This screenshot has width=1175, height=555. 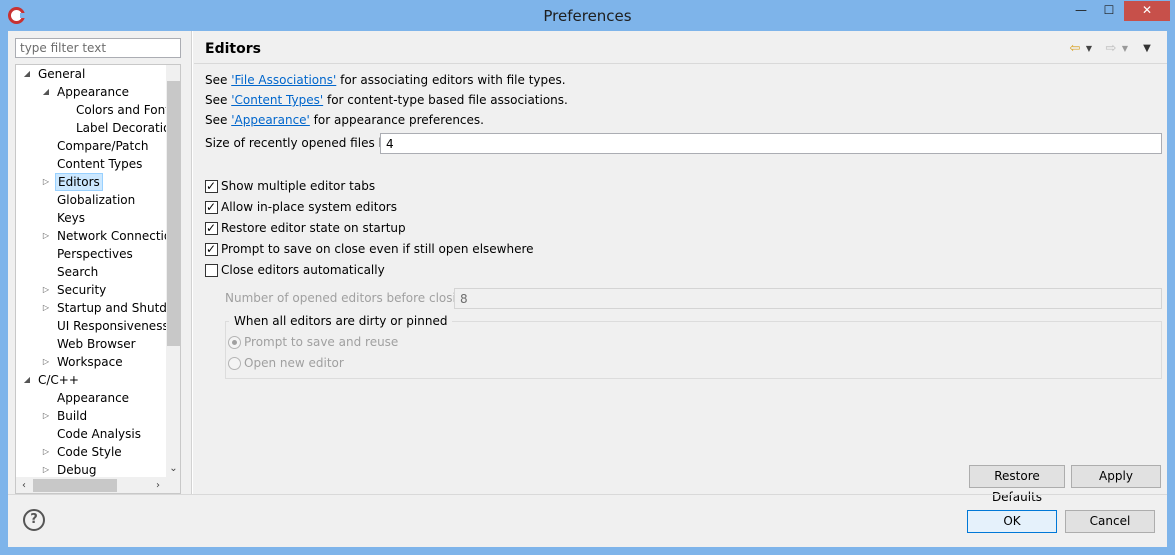 I want to click on vertical-scroll-thumb, so click(x=173, y=213).